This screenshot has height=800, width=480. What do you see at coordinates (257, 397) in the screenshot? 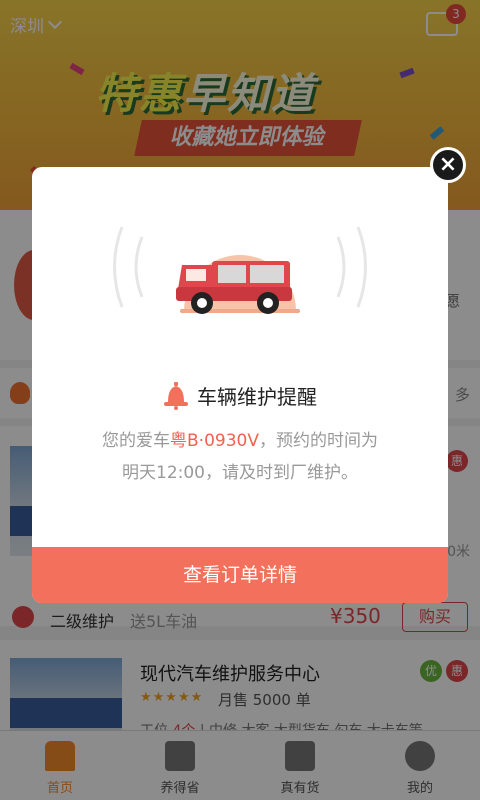
I see `dialog-title: 车辆维护提醒` at bounding box center [257, 397].